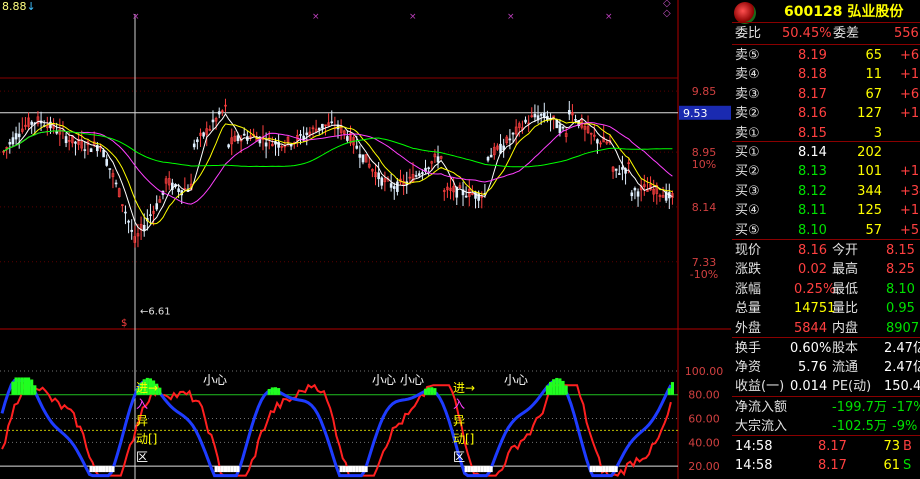 The width and height of the screenshot is (920, 479). I want to click on tick-time: 14:58, so click(754, 465).